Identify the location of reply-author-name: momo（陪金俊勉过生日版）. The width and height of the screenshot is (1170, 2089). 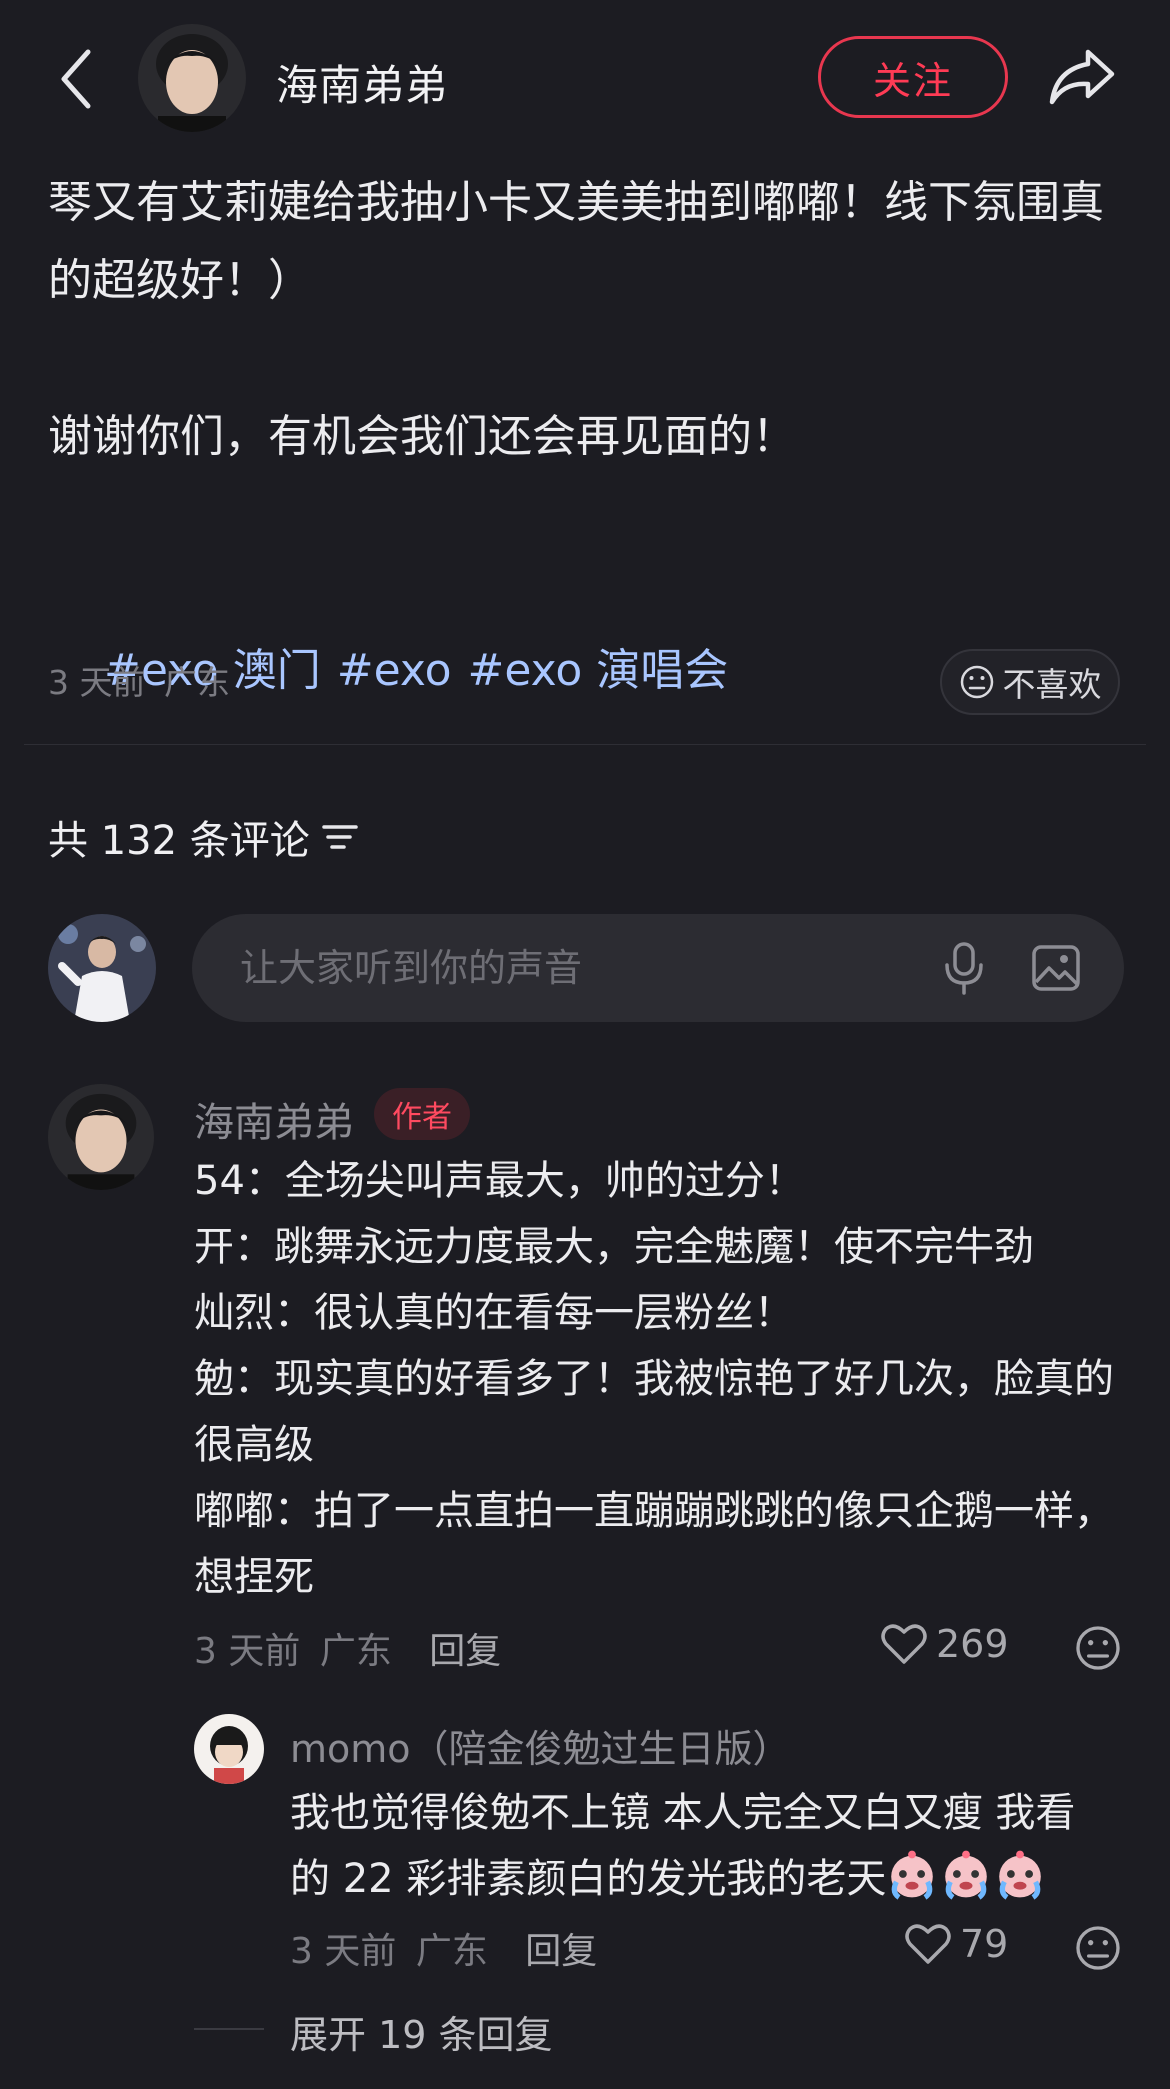
(540, 1745).